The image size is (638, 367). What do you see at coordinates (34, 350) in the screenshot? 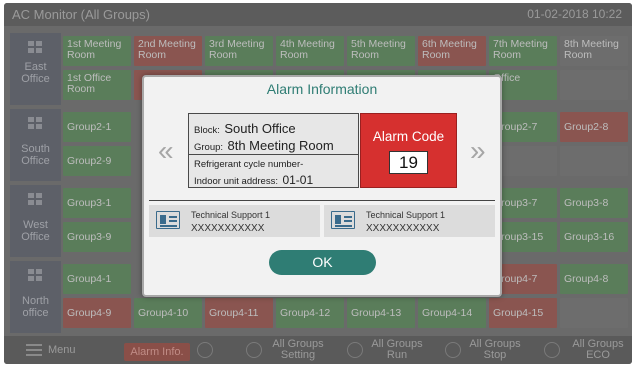
I see `menu-icon` at bounding box center [34, 350].